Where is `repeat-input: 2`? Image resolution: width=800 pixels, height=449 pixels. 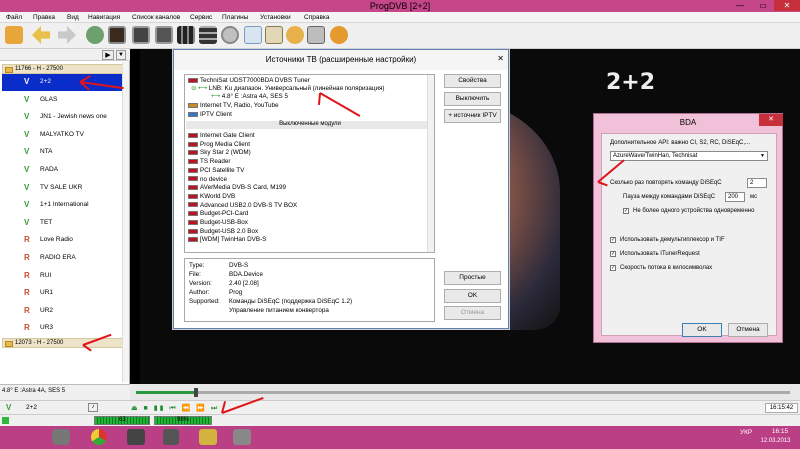 repeat-input: 2 is located at coordinates (757, 183).